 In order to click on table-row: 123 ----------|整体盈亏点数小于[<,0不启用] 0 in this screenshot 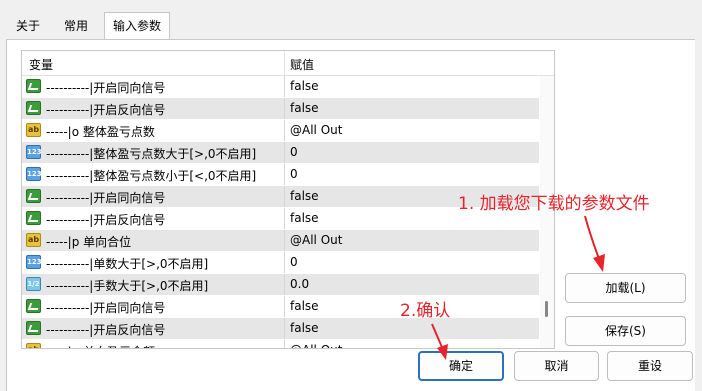, I will do `click(280, 175)`.